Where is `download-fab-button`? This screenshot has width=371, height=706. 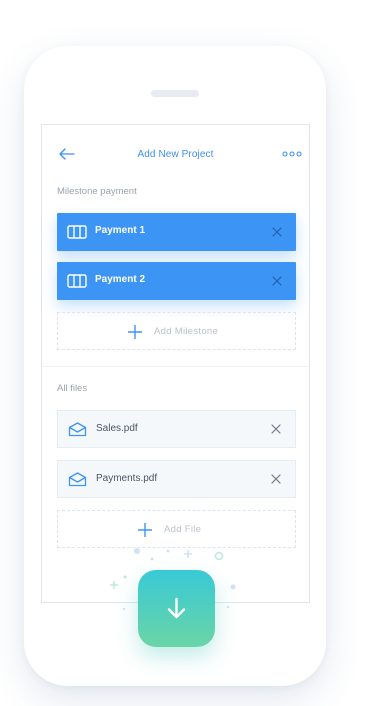
download-fab-button is located at coordinates (176, 608).